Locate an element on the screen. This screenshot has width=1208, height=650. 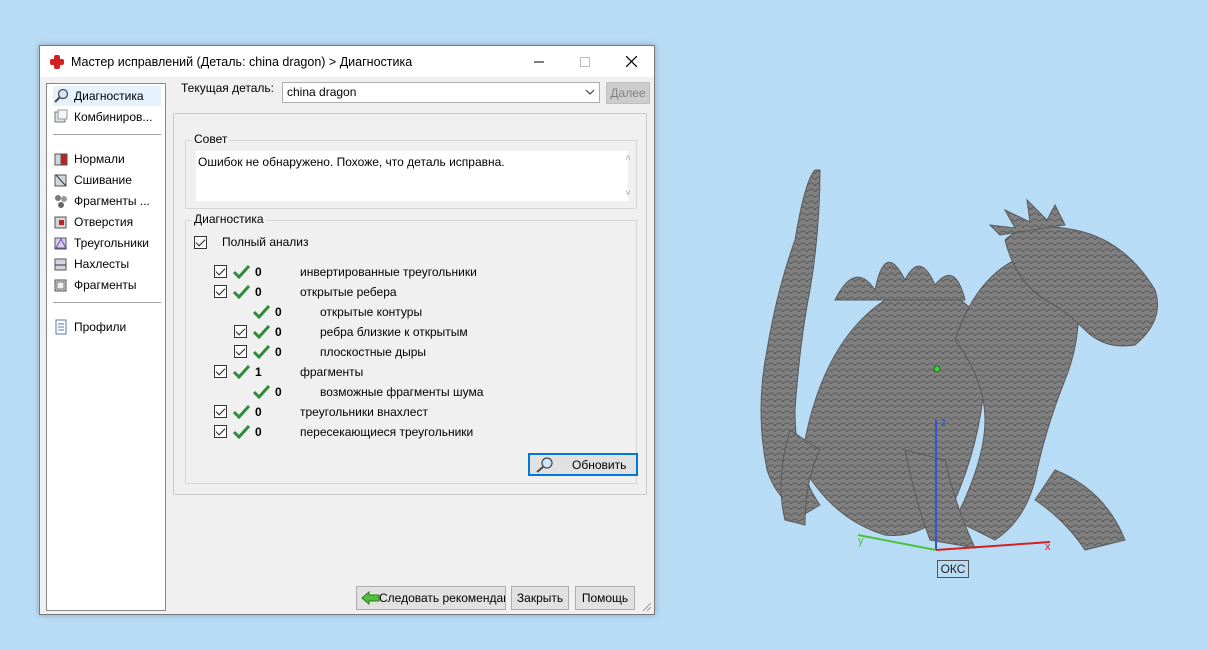
z-axis-label: z is located at coordinates (944, 423).